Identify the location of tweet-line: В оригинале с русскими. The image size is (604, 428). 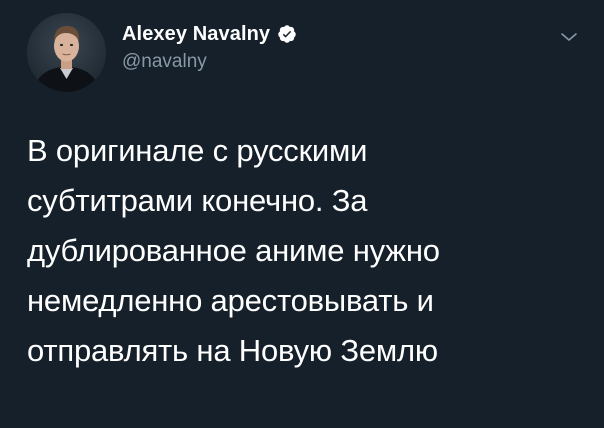
(197, 150).